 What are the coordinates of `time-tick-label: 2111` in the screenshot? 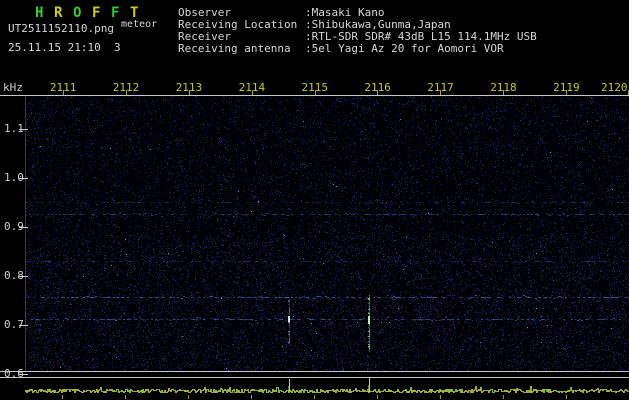 It's located at (63, 87).